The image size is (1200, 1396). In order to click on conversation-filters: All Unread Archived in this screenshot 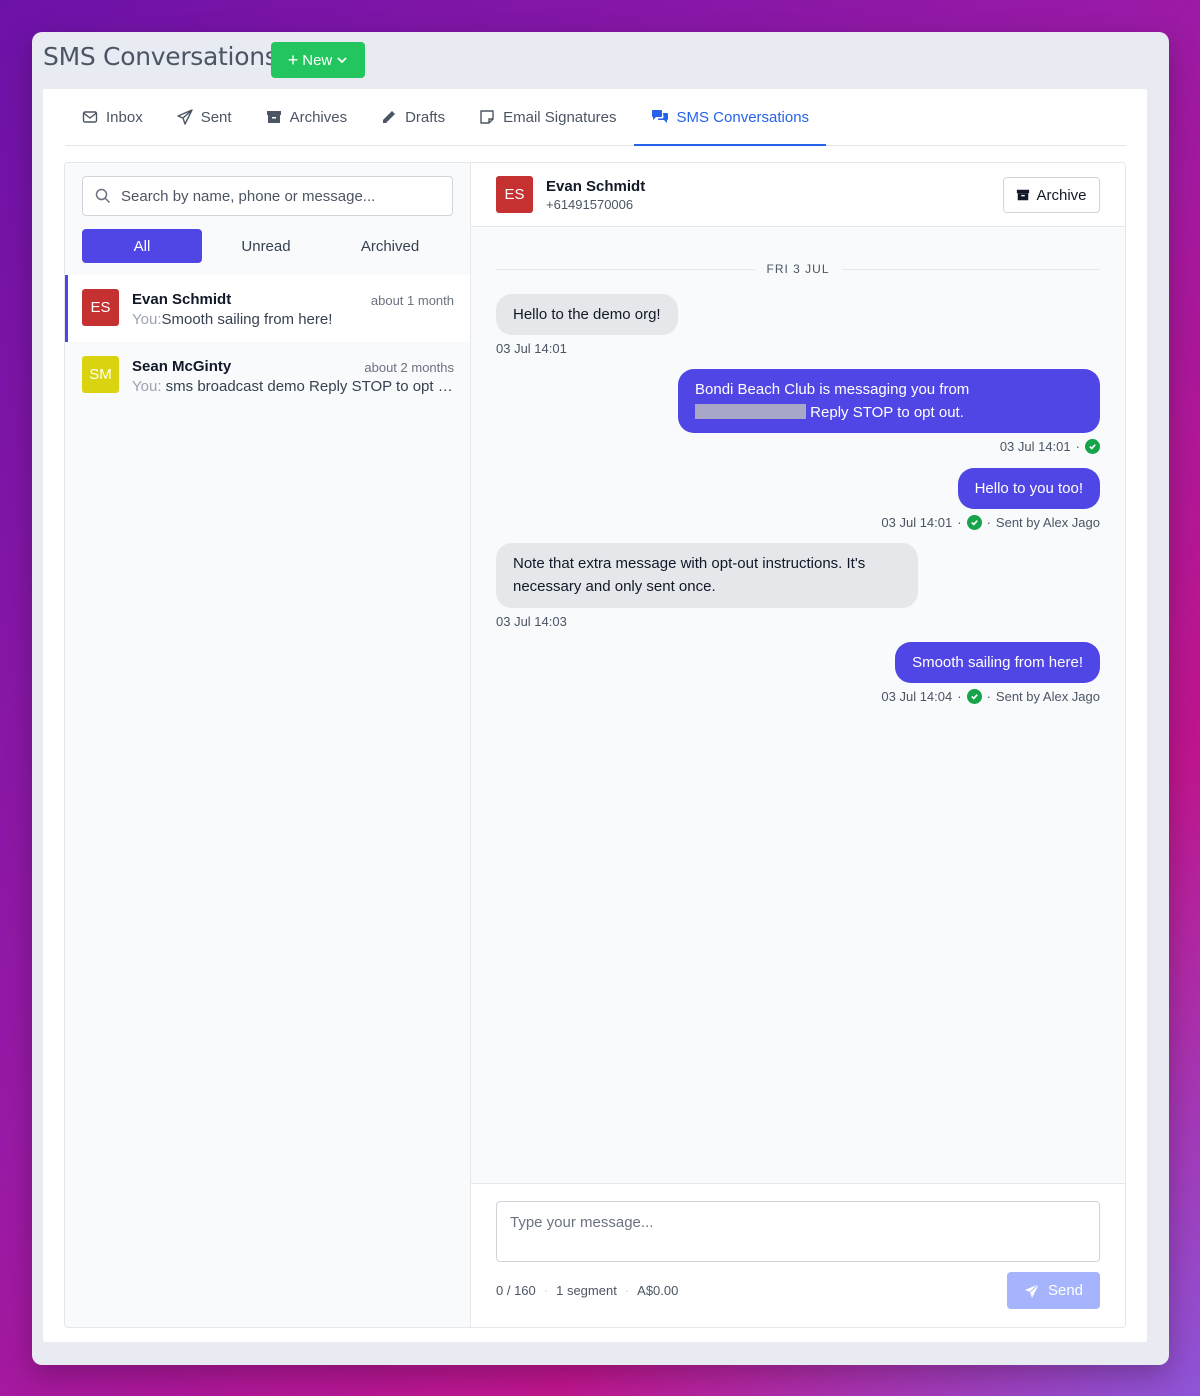, I will do `click(267, 246)`.